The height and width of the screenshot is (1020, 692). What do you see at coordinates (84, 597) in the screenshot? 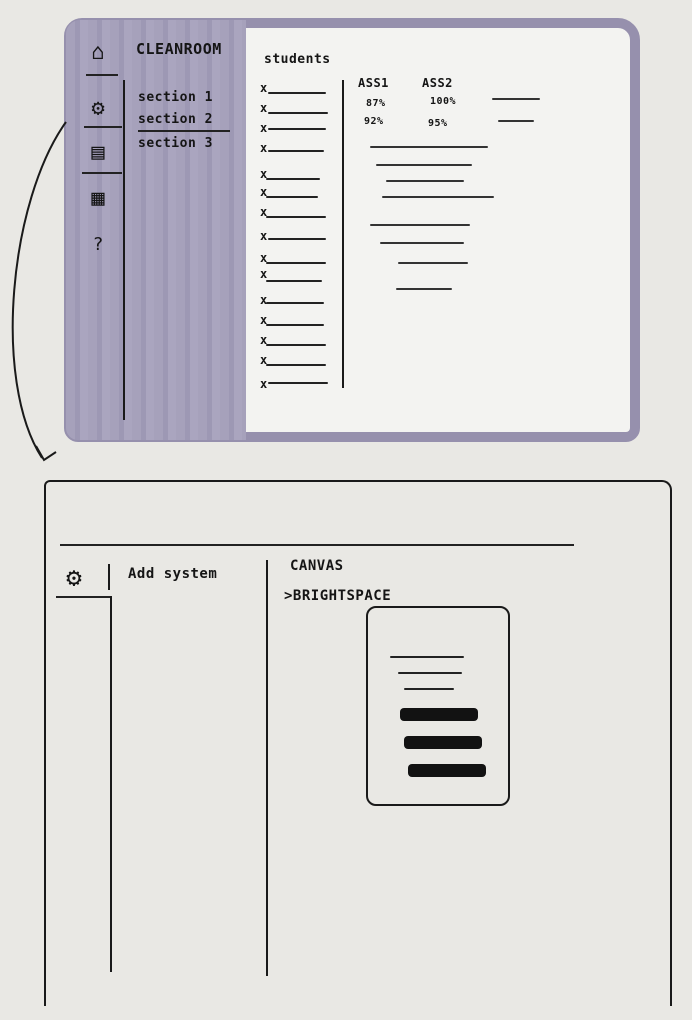
I see `rail-divider-line` at bounding box center [84, 597].